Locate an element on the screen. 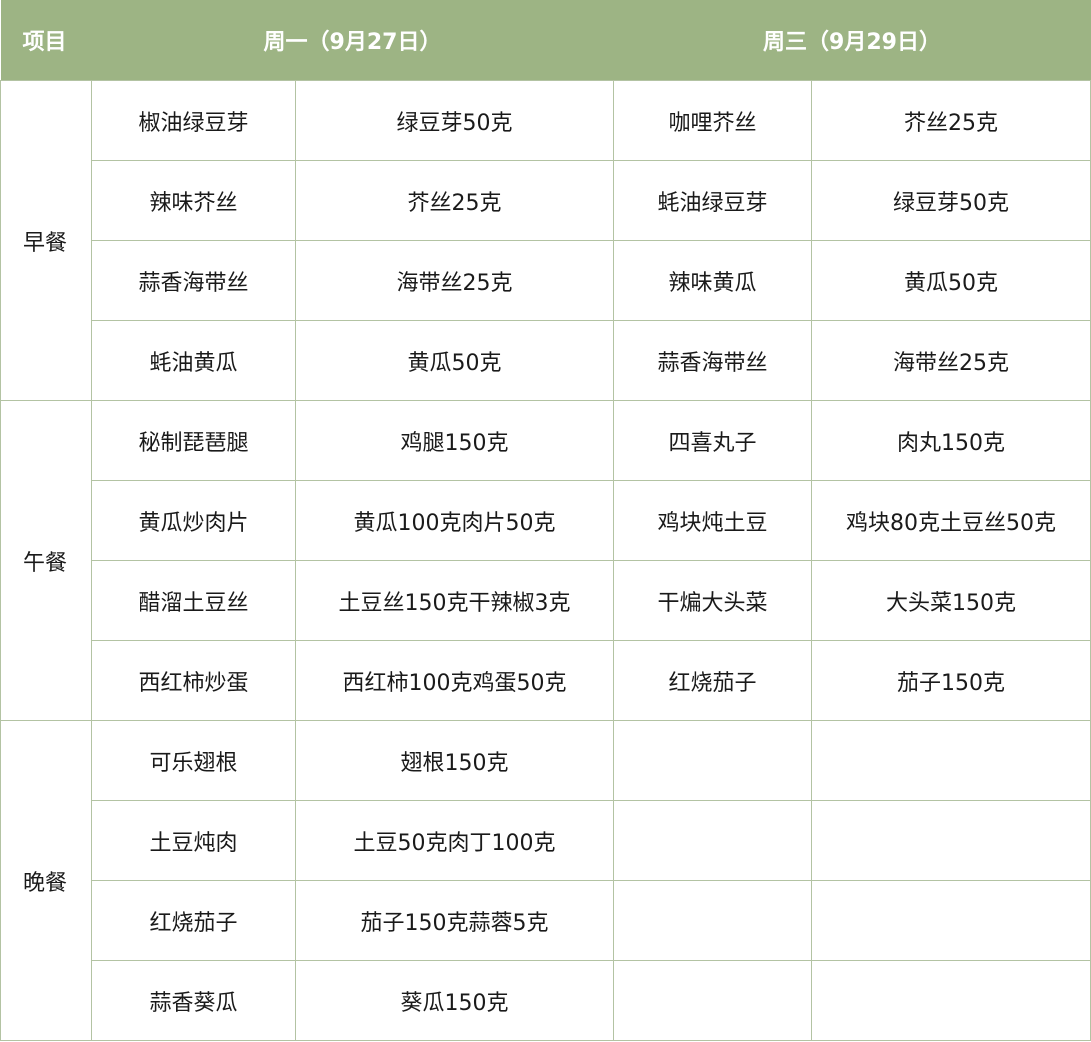 This screenshot has width=1091, height=1042. table-row: 黄瓜炒肉片 黄瓜100克肉片50克 鸡块炖土豆 鸡块80克土豆丝50克 is located at coordinates (546, 520).